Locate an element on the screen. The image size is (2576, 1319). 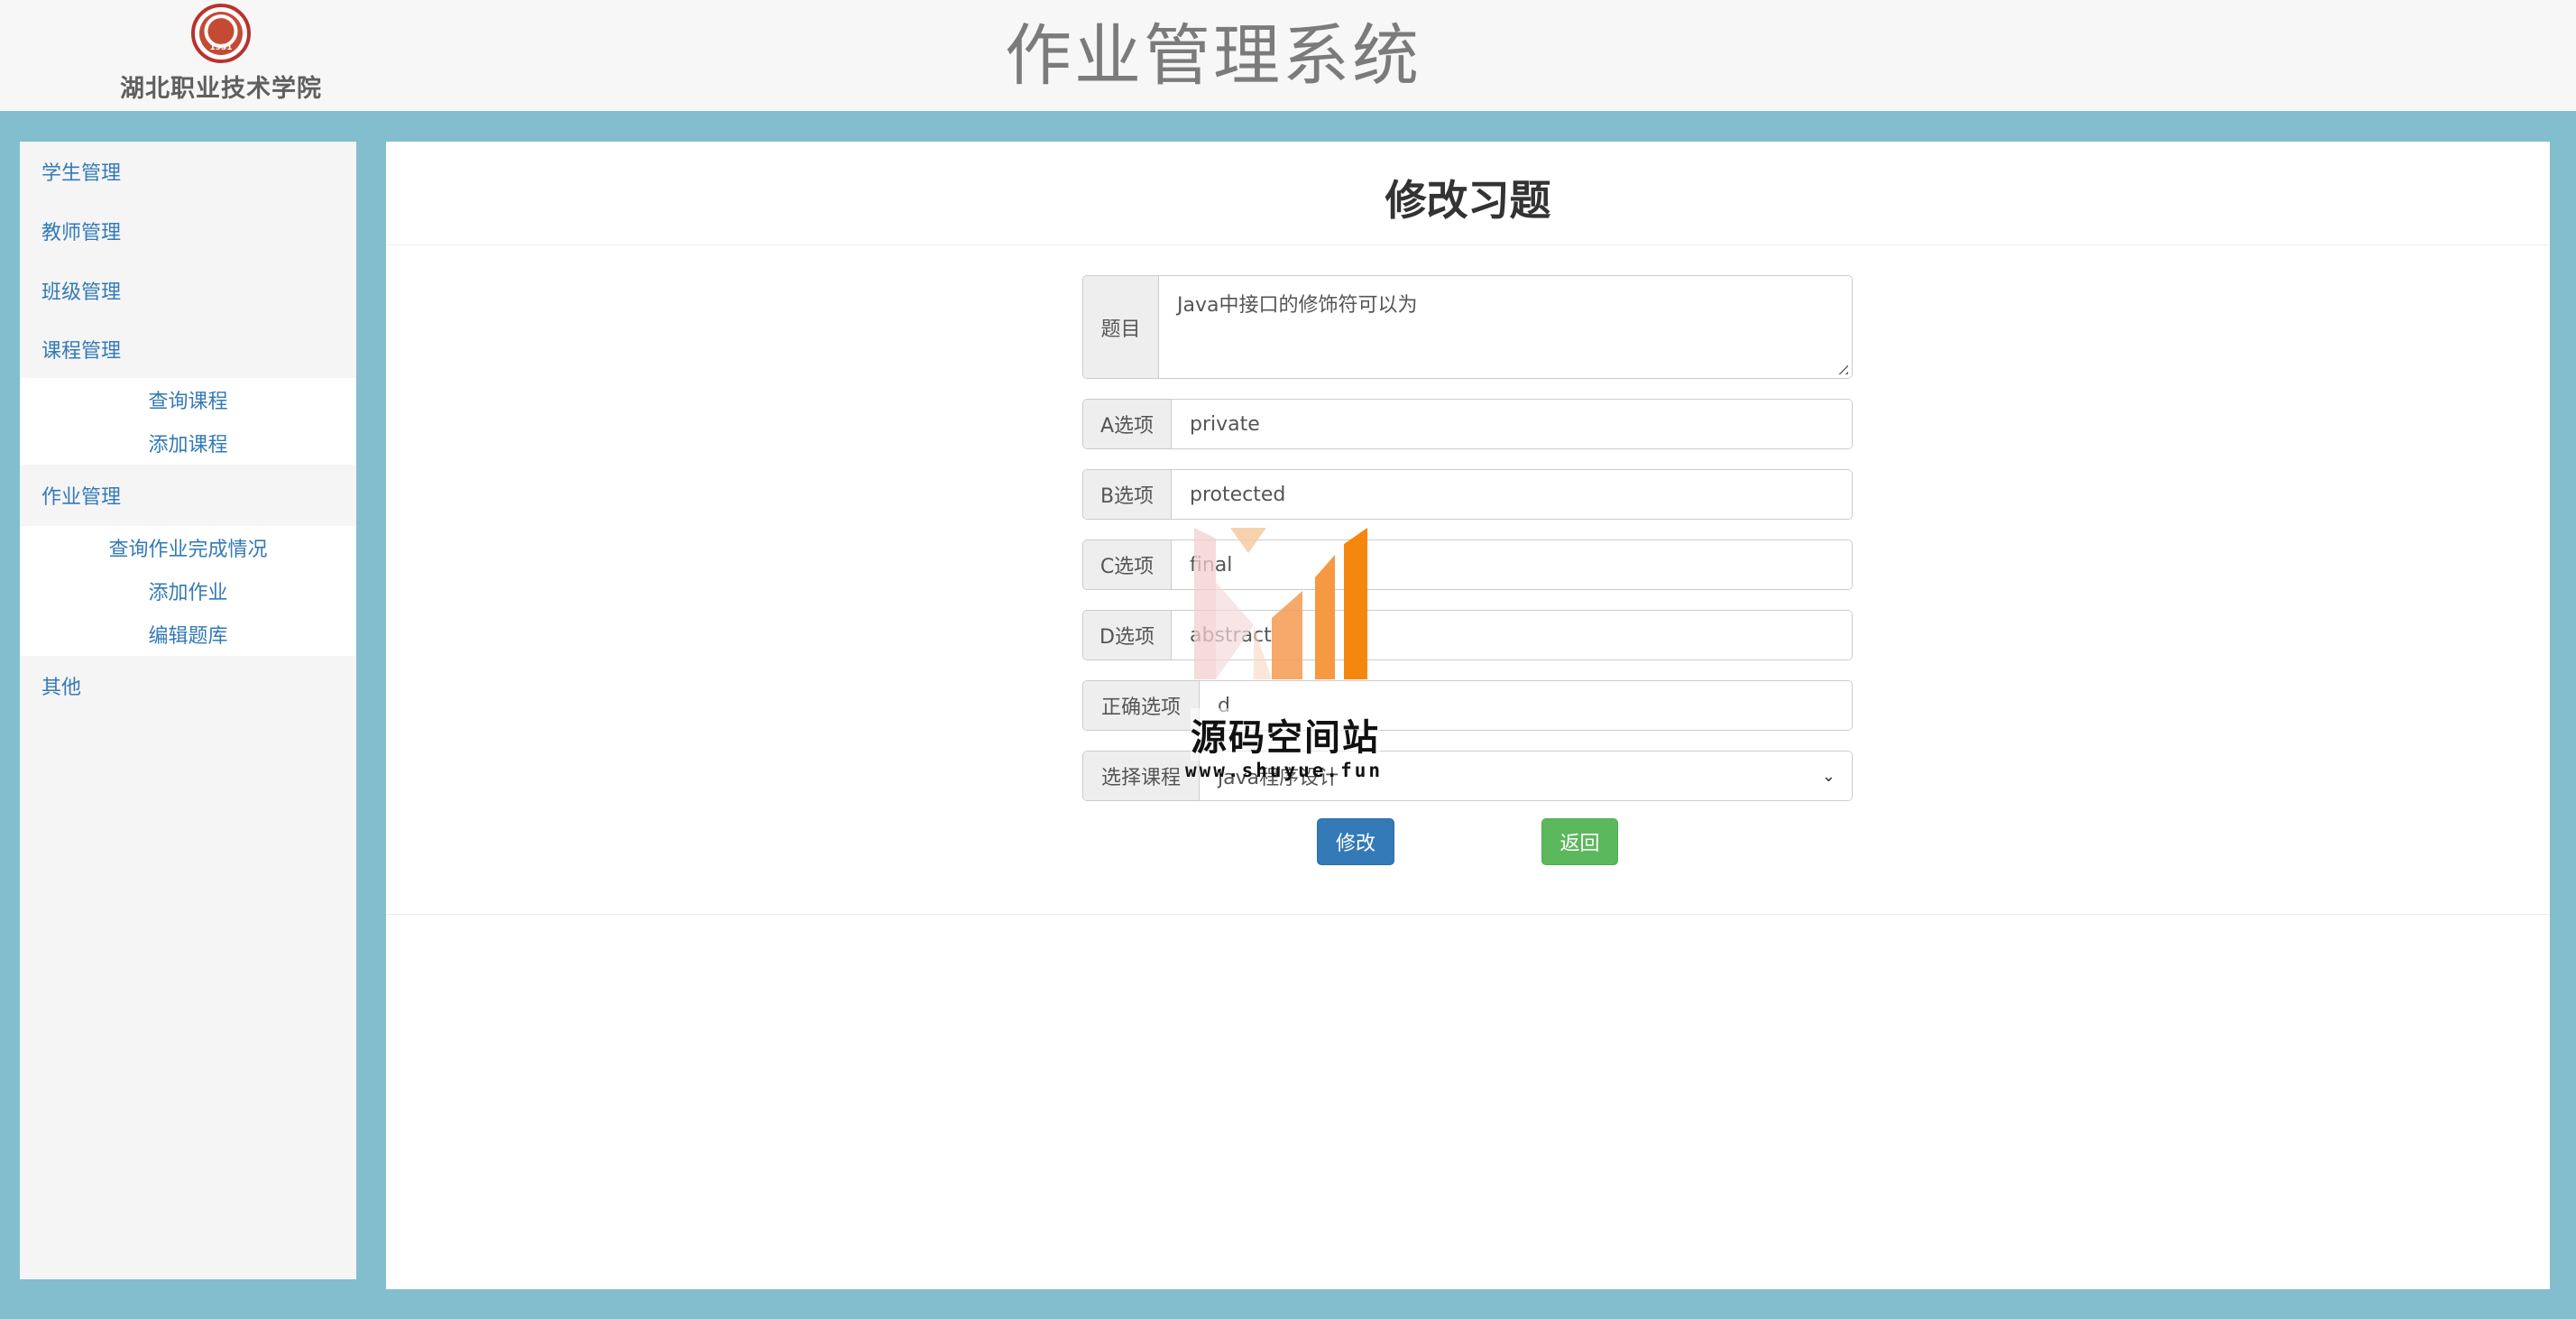
edit-button: 修改 is located at coordinates (1356, 842).